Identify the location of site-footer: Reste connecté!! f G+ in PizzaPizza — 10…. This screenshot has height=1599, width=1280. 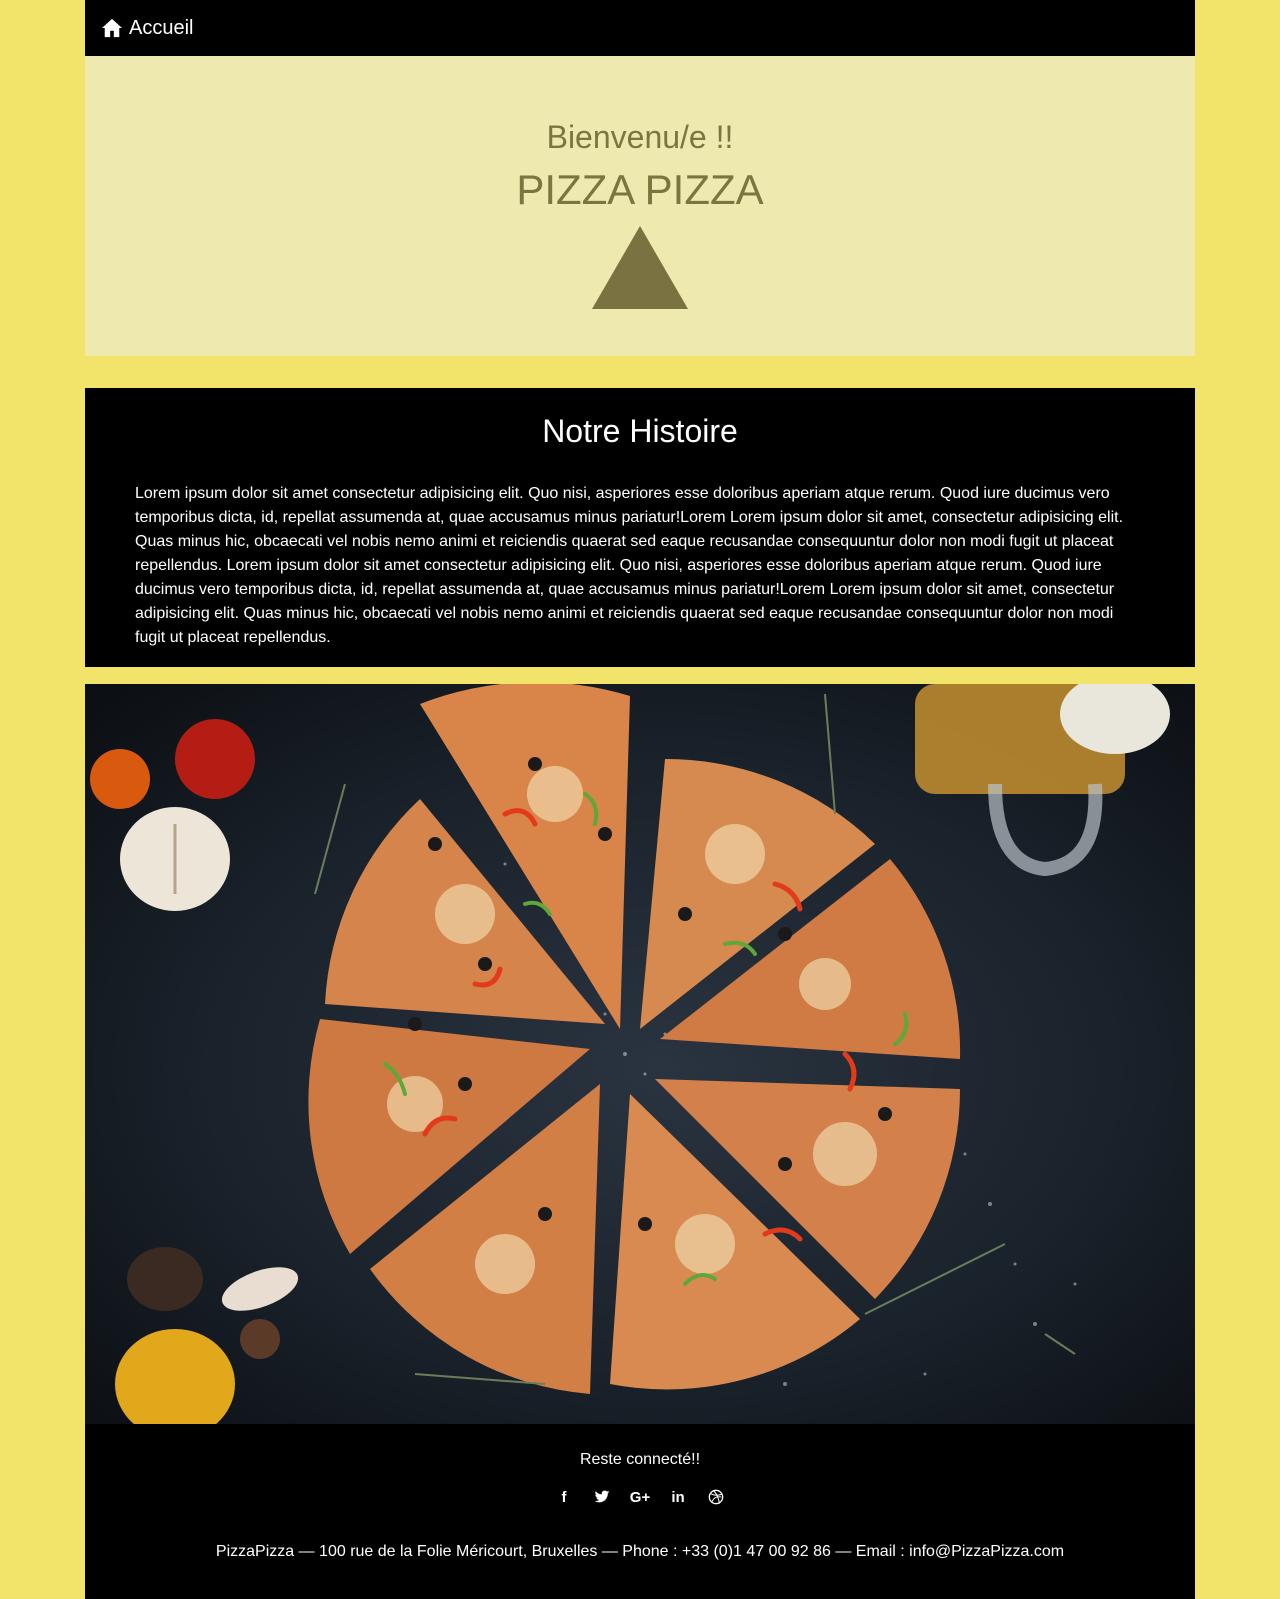
(640, 1511).